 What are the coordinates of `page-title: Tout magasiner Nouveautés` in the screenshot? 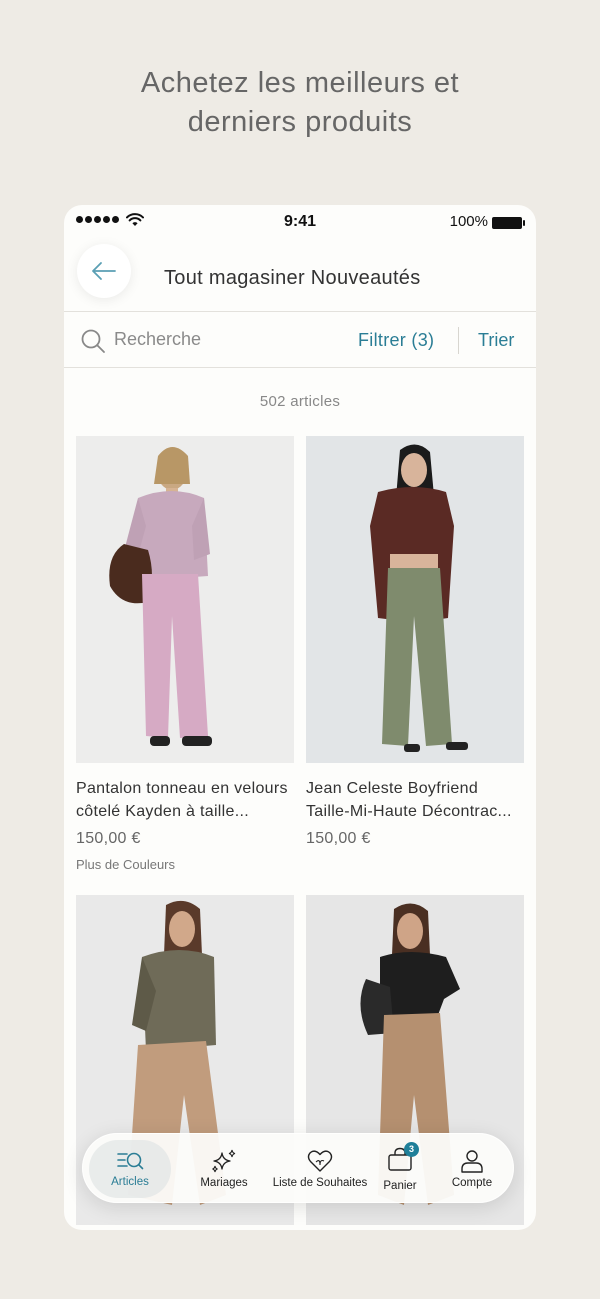 It's located at (292, 278).